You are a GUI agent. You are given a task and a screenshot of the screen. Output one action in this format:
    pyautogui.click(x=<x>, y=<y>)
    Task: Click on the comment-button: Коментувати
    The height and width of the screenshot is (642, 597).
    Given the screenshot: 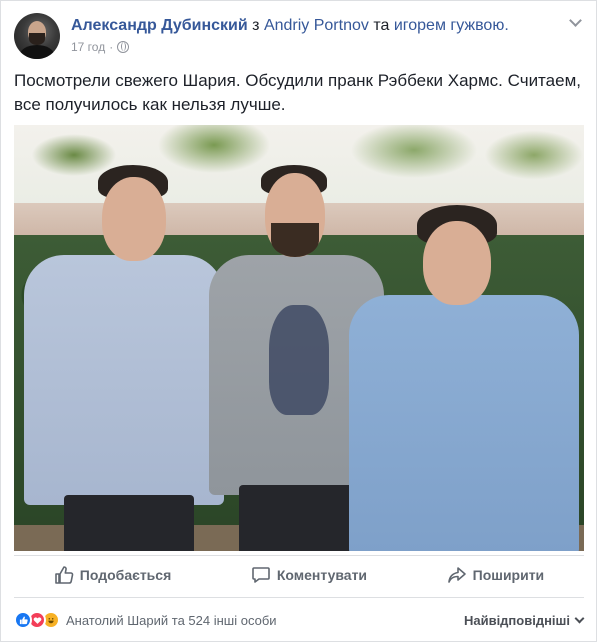 What is the action you would take?
    pyautogui.click(x=309, y=575)
    